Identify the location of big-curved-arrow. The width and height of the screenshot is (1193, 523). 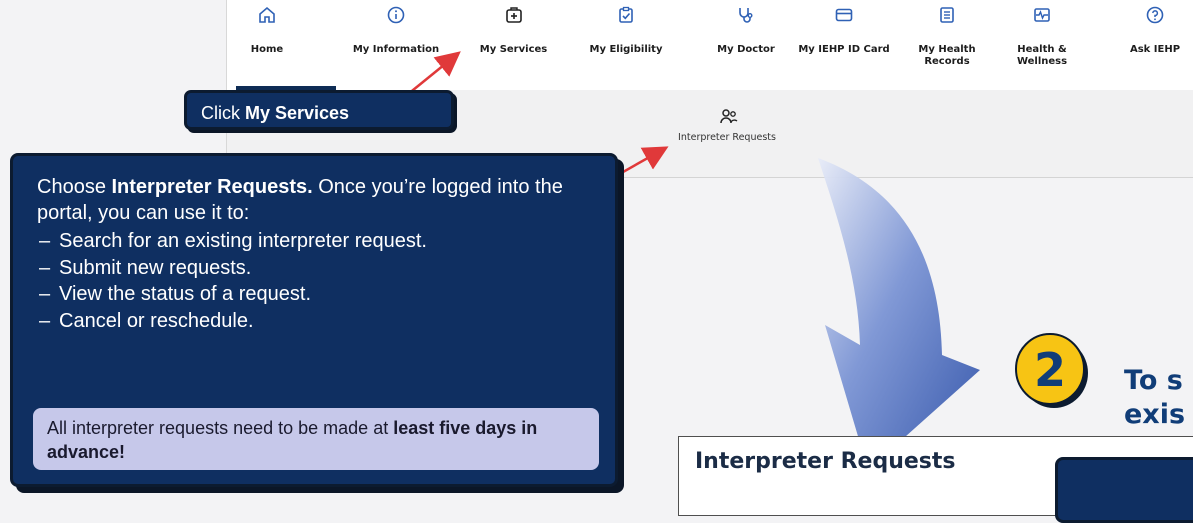
(899, 314).